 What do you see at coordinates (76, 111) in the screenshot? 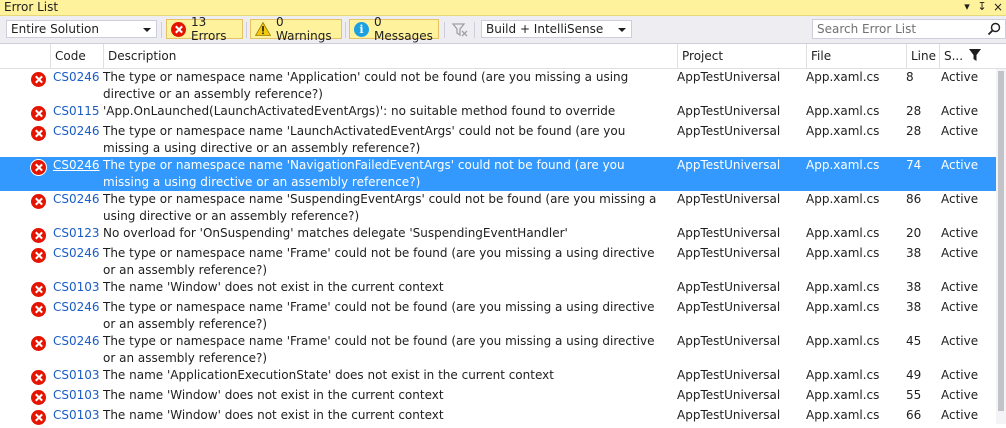
I see `error-code-link: CS0115` at bounding box center [76, 111].